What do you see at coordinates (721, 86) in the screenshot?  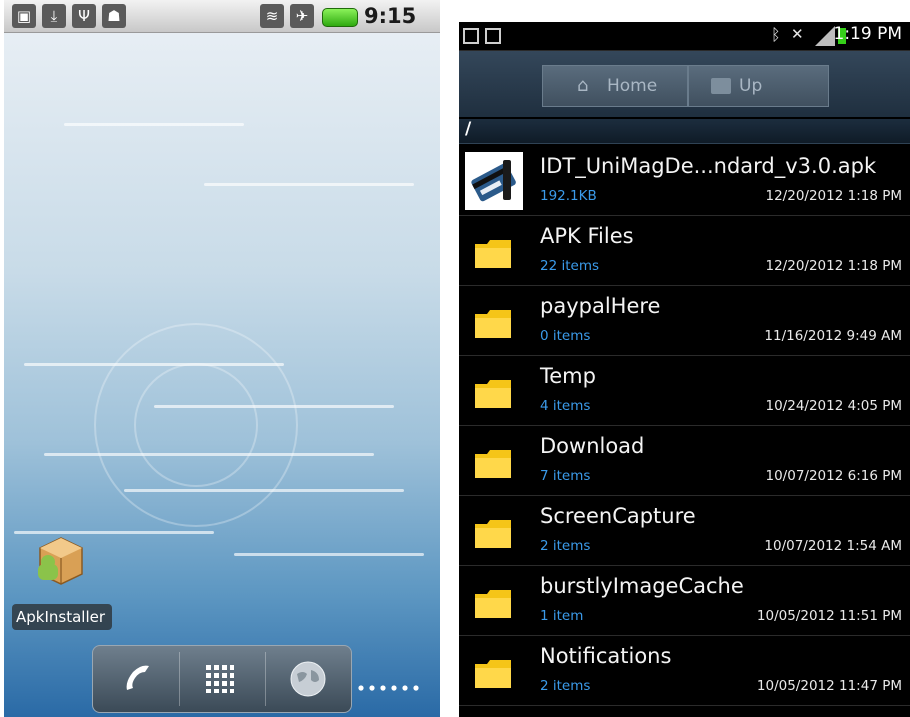 I see `folder-up-icon` at bounding box center [721, 86].